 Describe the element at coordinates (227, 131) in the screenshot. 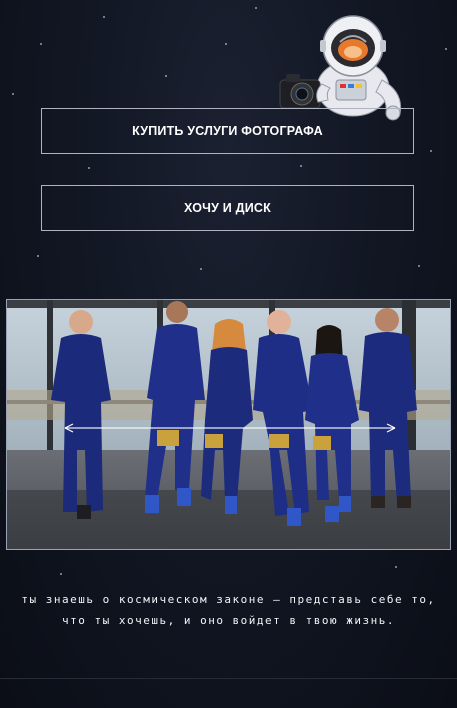

I see `buy-photographer-button: КУПИТЬ УСЛУГИ ФОТОГРАФА` at that location.